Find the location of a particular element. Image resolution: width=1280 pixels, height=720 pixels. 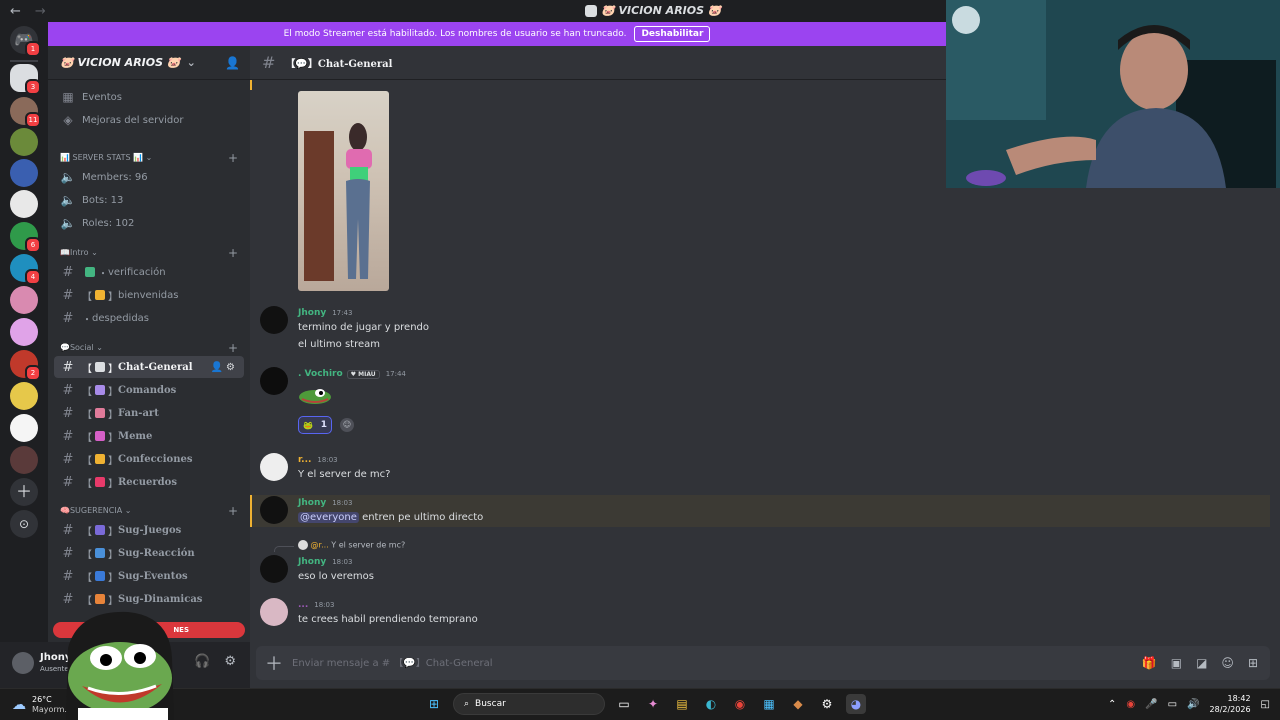

add-attachment-icon: ＋ is located at coordinates (274, 663).